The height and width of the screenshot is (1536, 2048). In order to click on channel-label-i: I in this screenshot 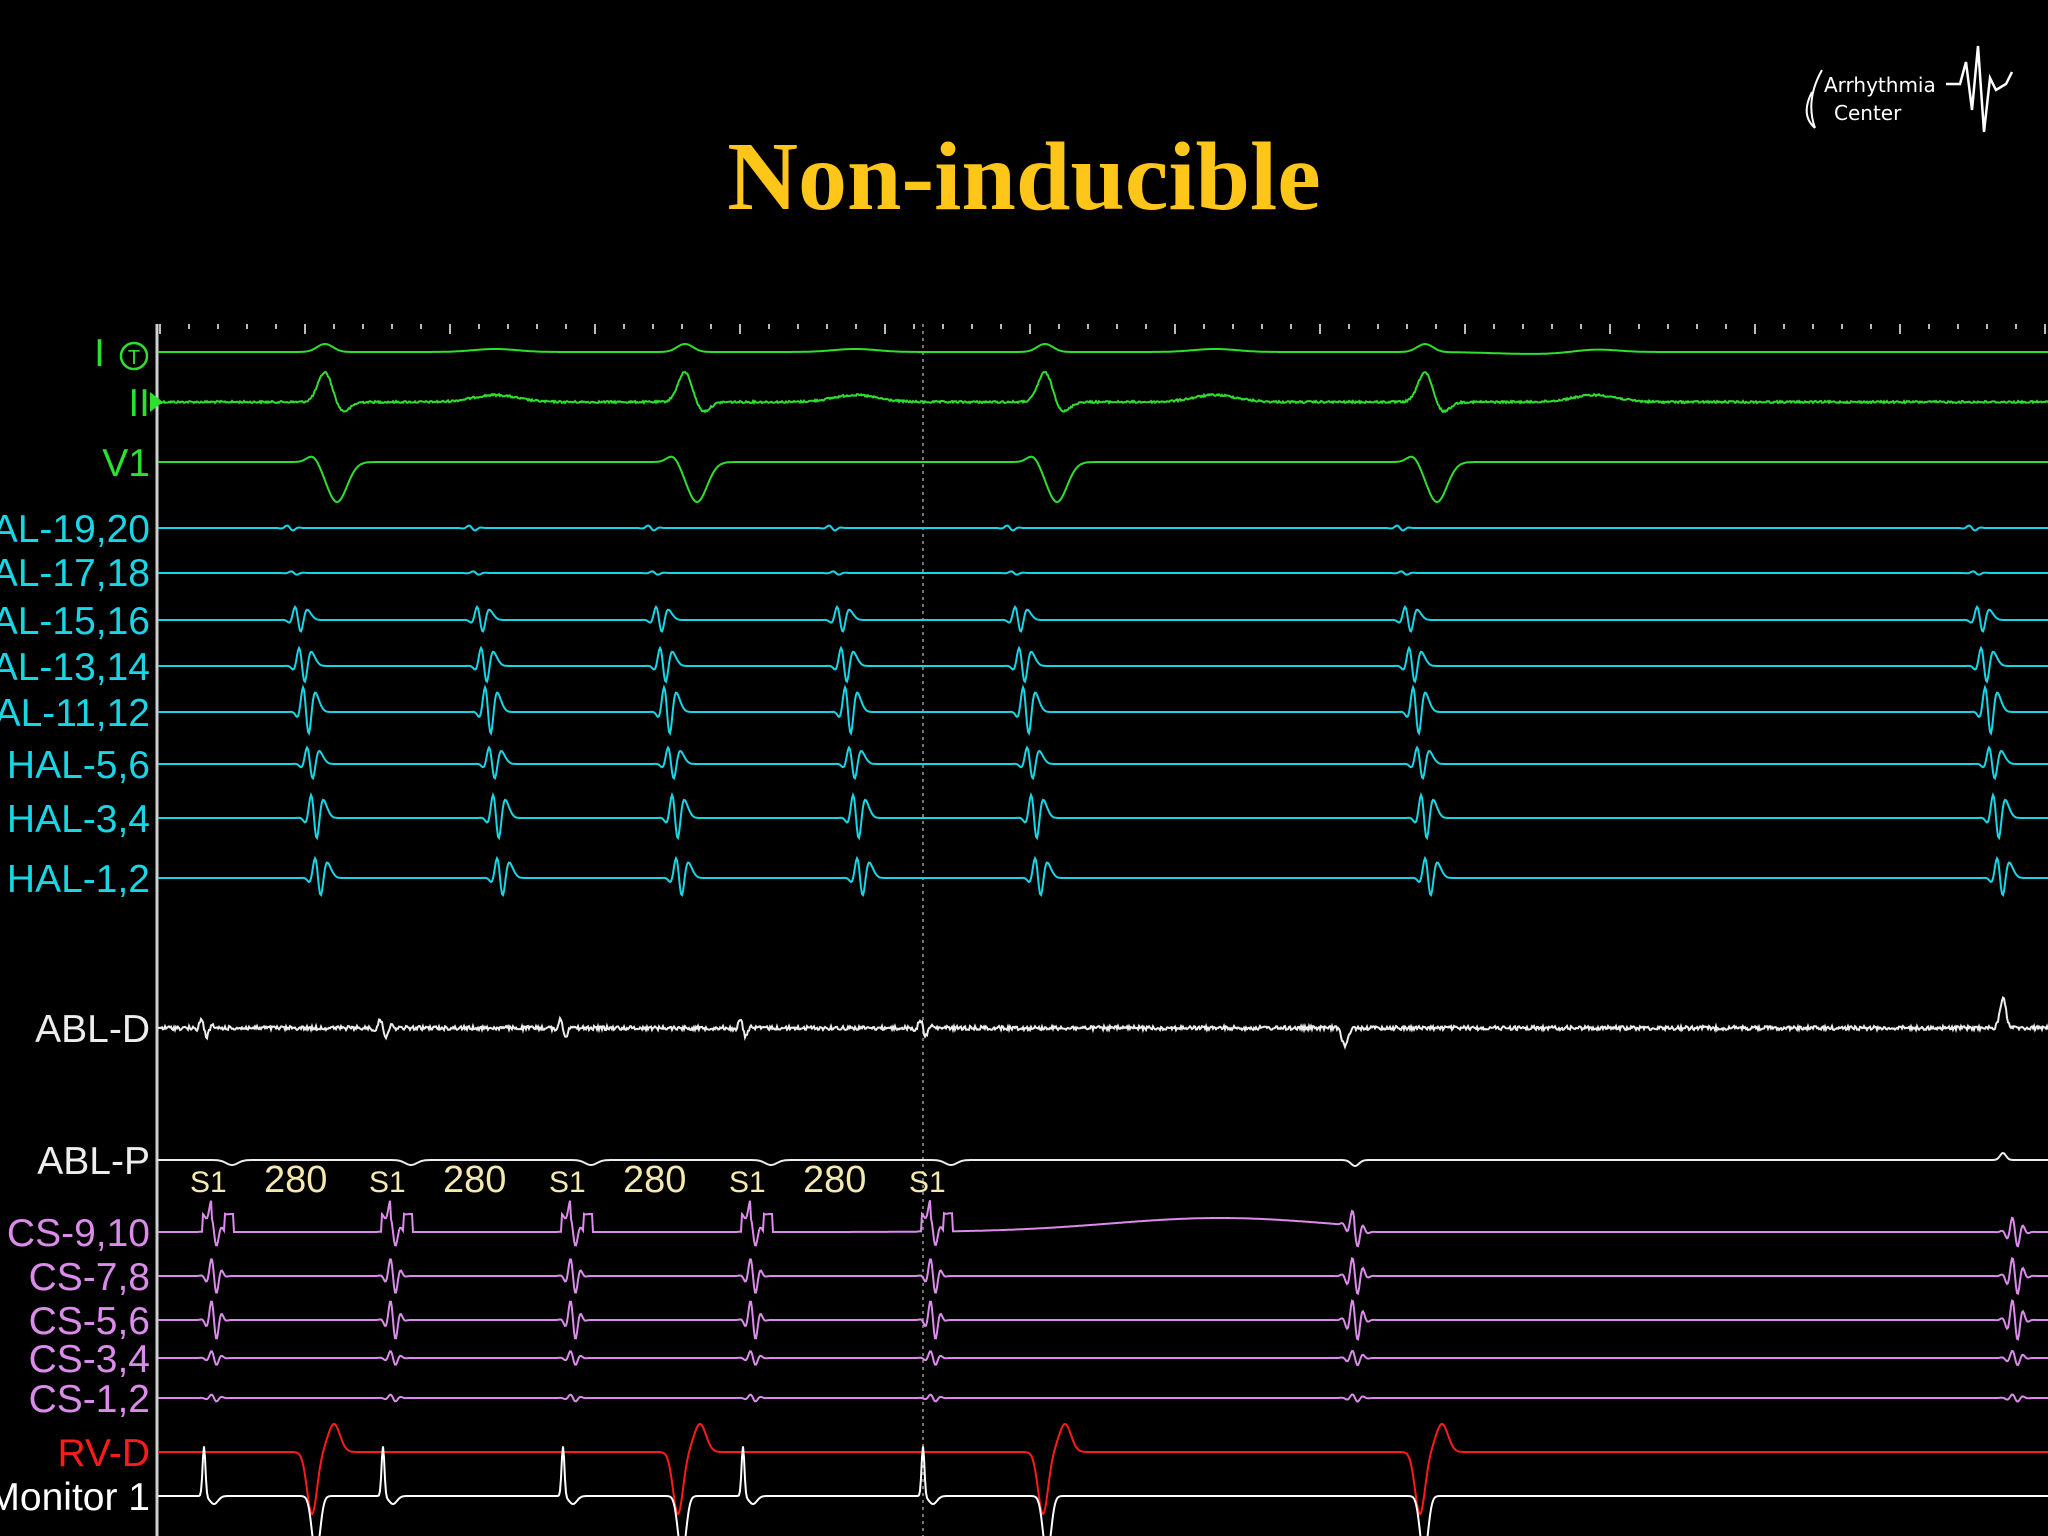, I will do `click(99, 353)`.